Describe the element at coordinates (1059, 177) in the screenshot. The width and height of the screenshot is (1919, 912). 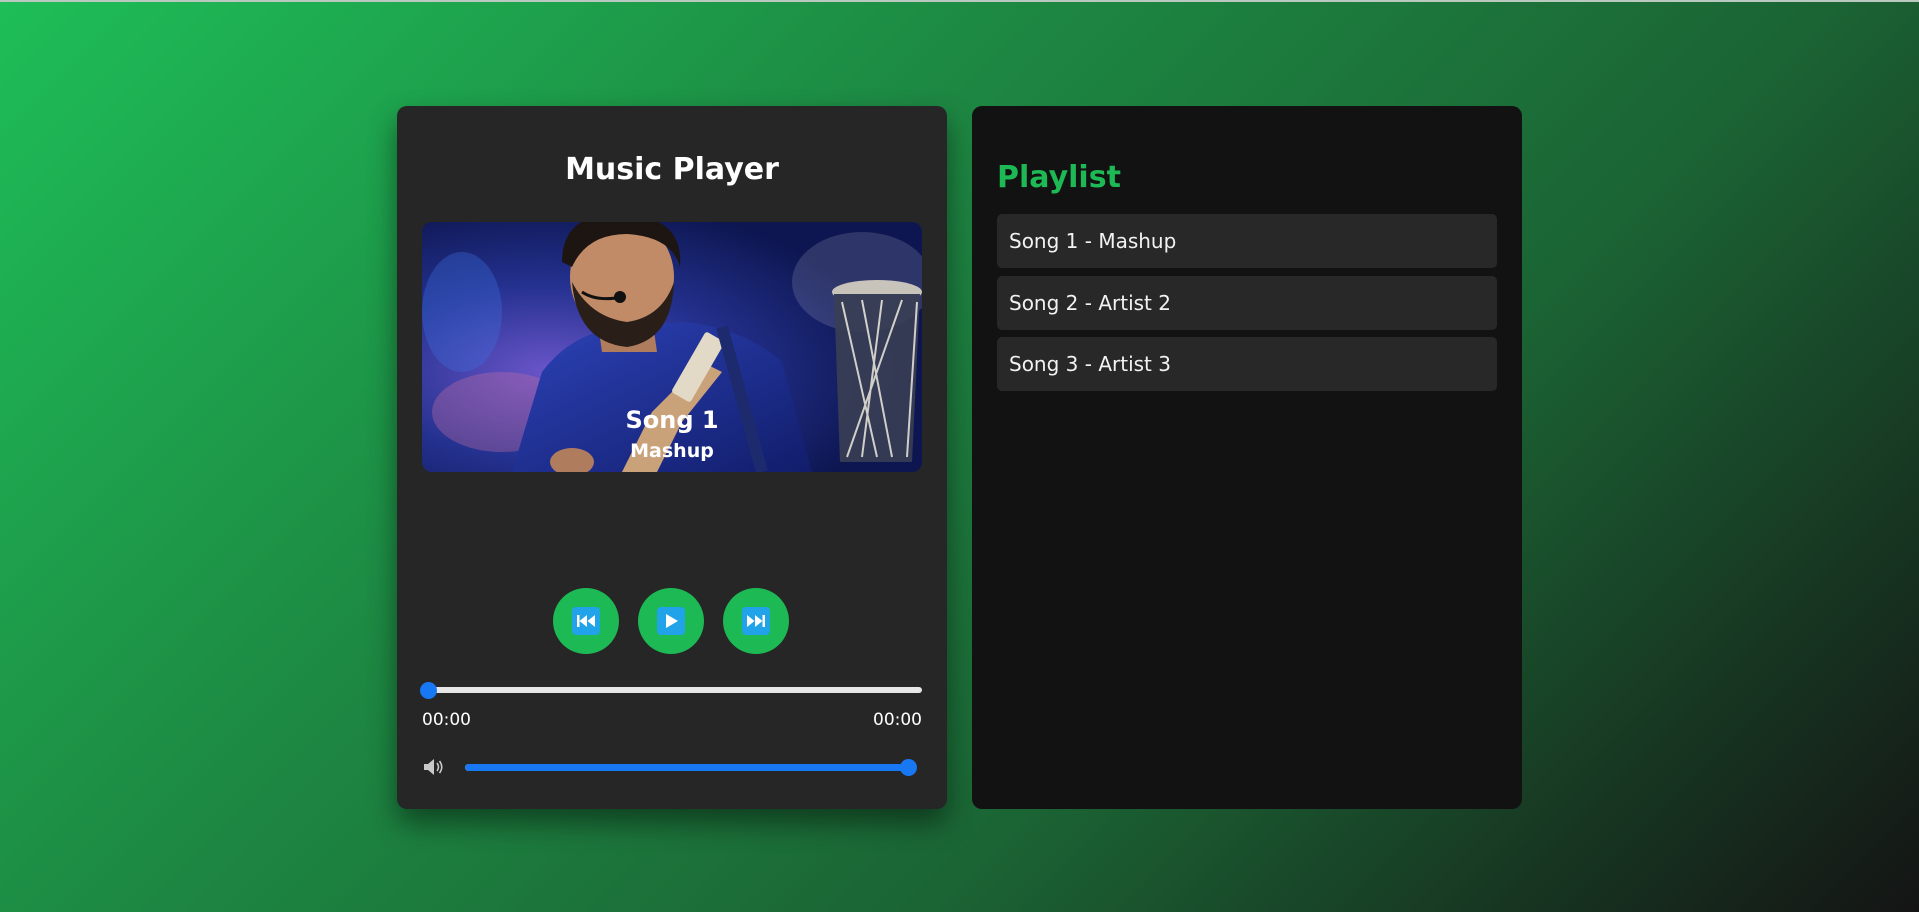
I see `playlist-title: Playlist` at that location.